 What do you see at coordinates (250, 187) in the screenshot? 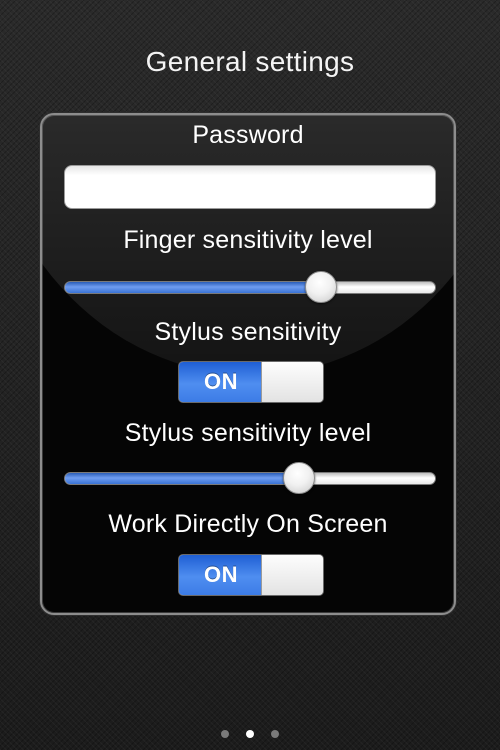
I see `password-input` at bounding box center [250, 187].